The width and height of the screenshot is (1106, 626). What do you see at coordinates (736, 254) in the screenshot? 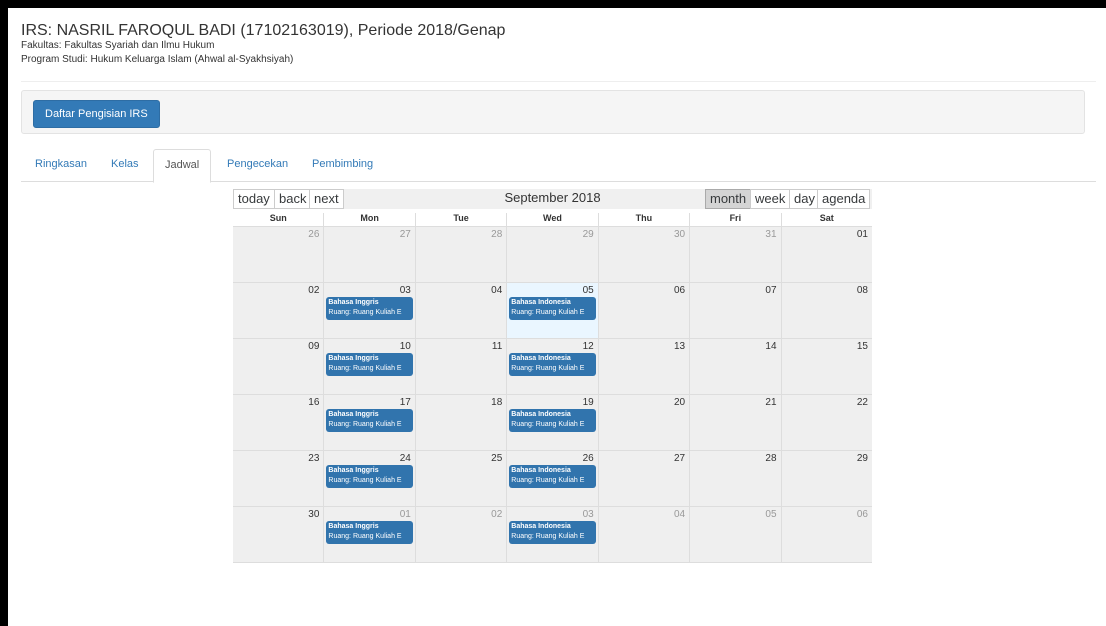
I see `day-cell: 31` at bounding box center [736, 254].